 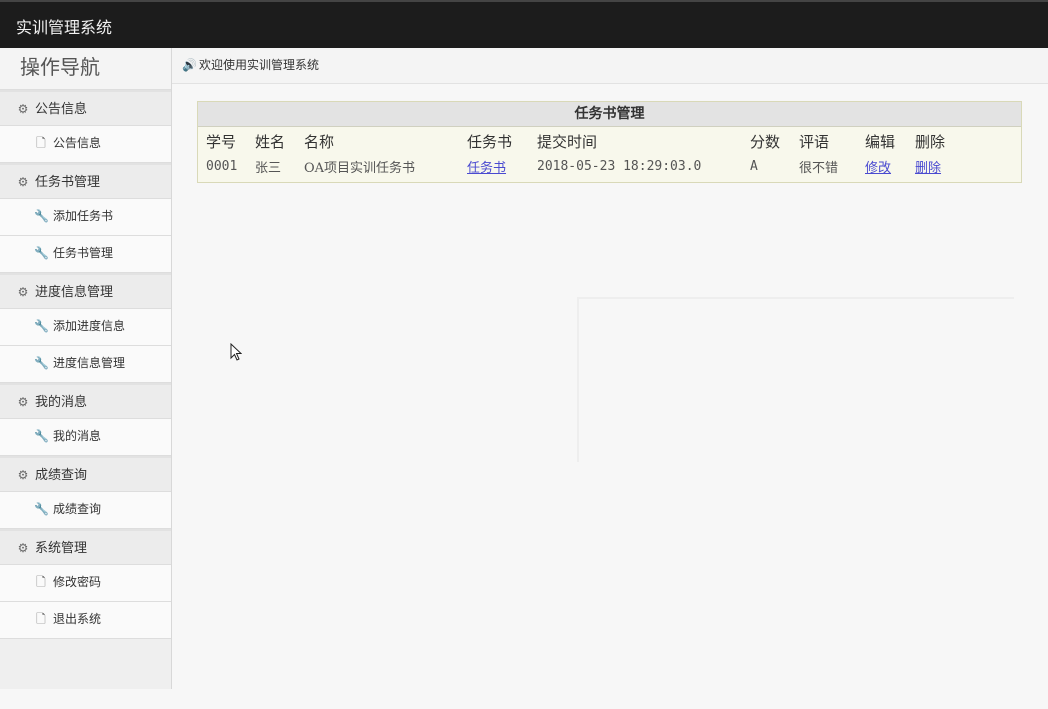 I want to click on column-header-edit: 编辑, so click(x=880, y=141).